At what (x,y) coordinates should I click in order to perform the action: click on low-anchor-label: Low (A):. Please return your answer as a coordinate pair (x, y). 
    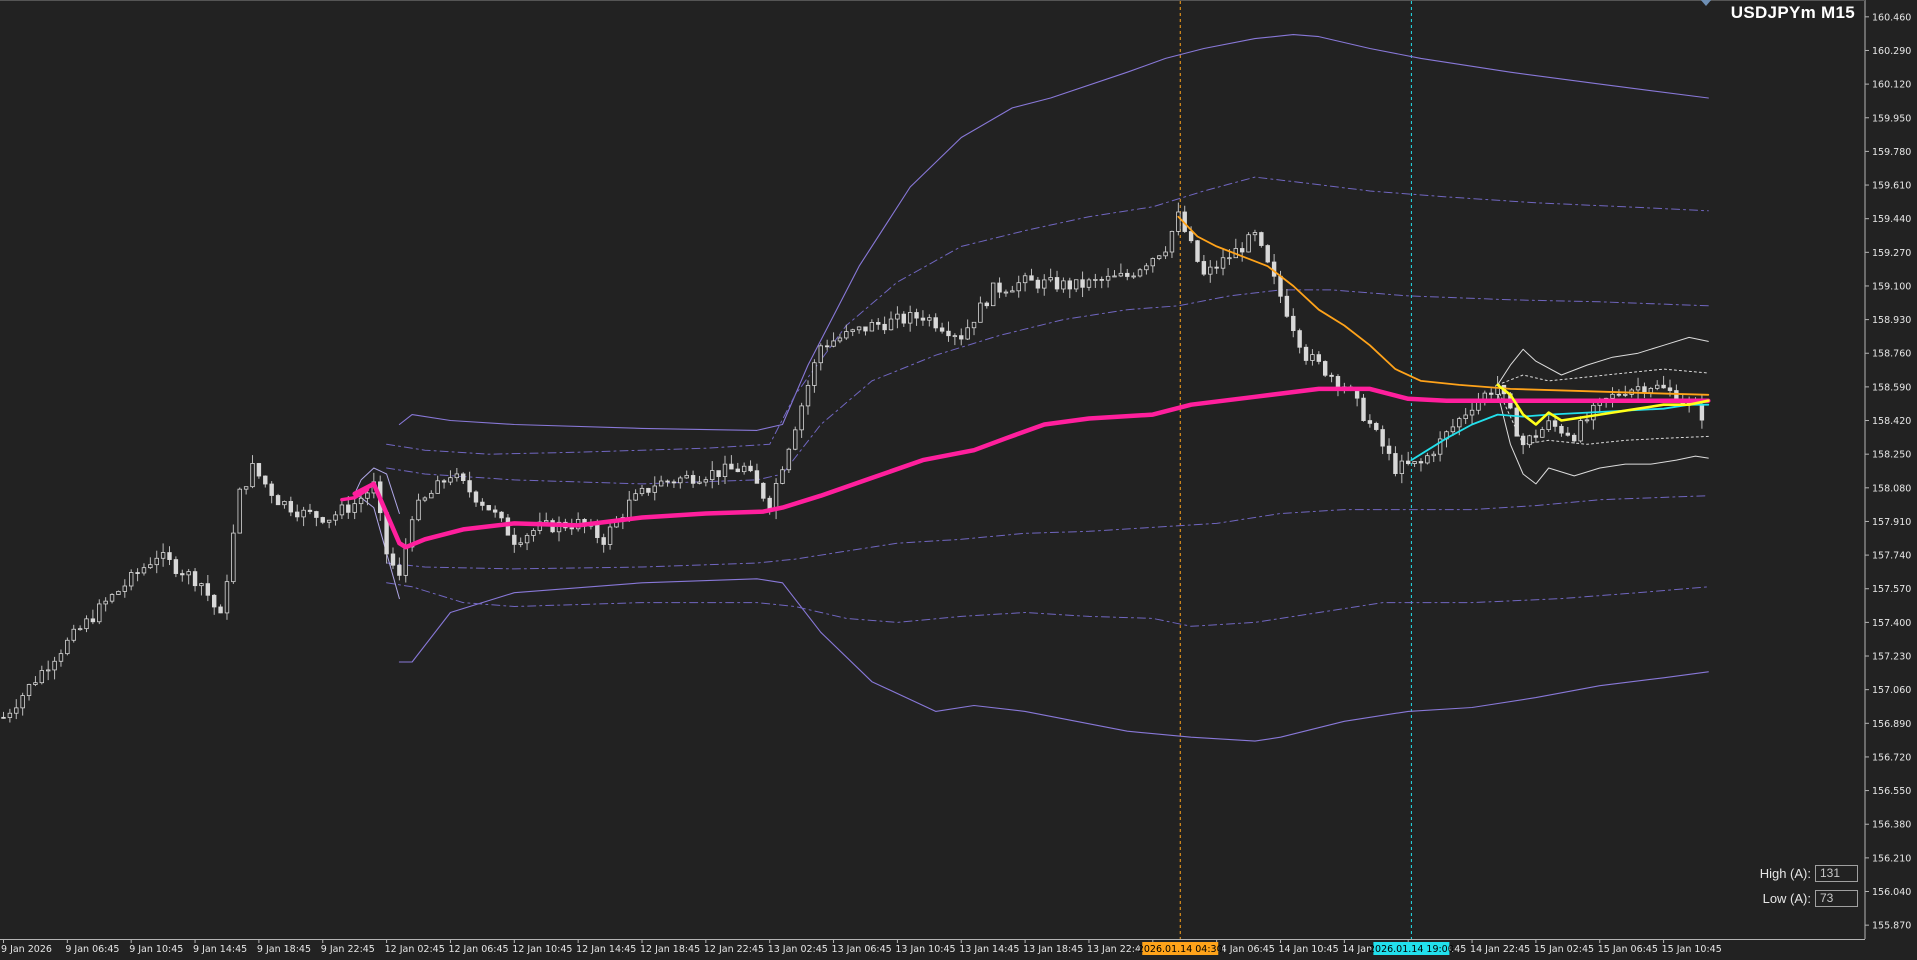
    Looking at the image, I should click on (1786, 898).